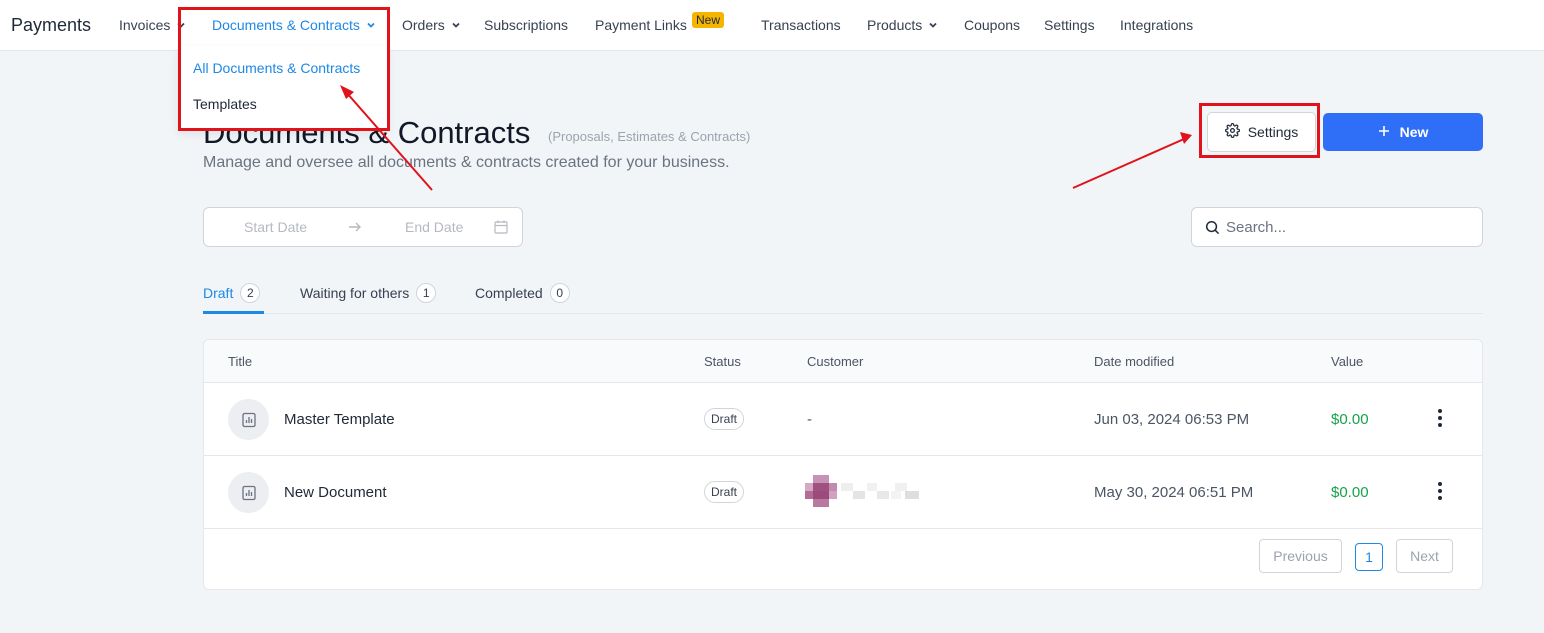  What do you see at coordinates (1414, 132) in the screenshot?
I see `new-button-label: New` at bounding box center [1414, 132].